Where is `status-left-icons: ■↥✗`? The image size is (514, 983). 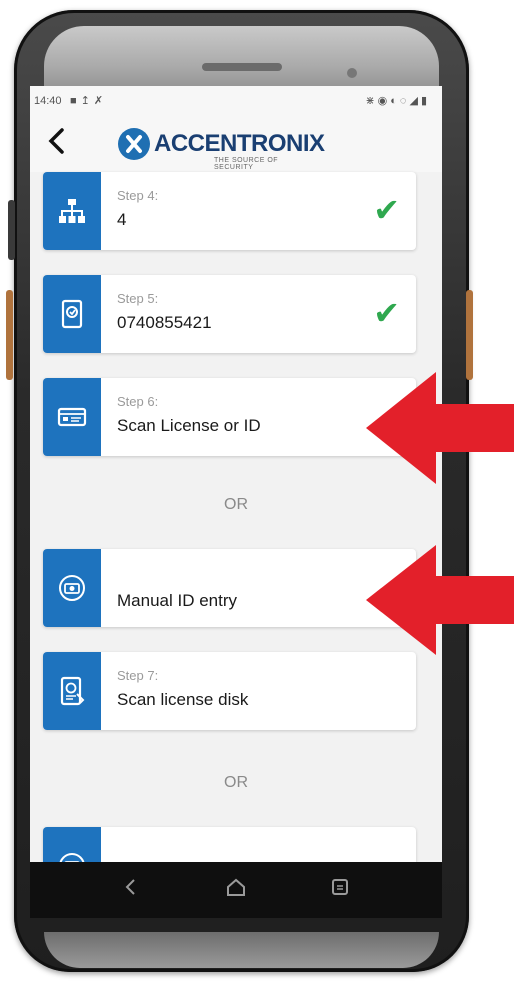 status-left-icons: ■↥✗ is located at coordinates (88, 100).